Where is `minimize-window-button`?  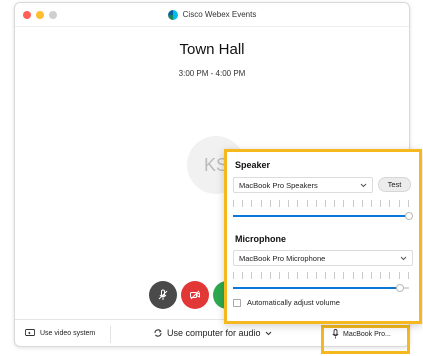
minimize-window-button is located at coordinates (40, 15).